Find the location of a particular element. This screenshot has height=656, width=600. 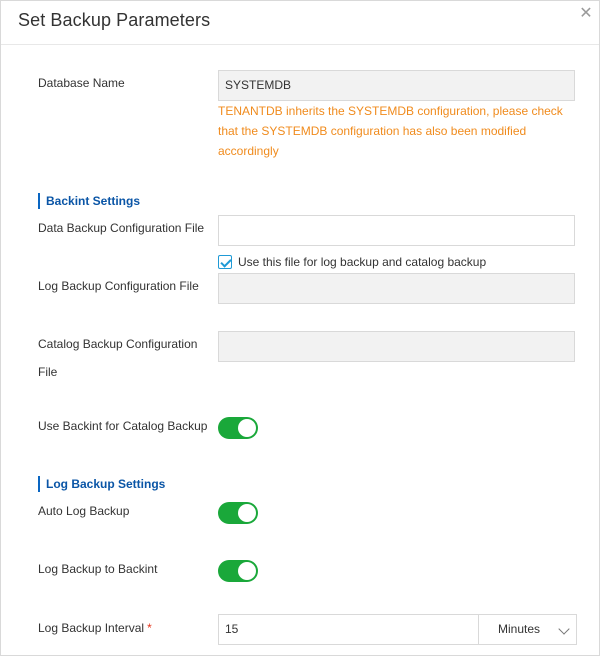

auto-log-backup-label: Auto Log Backup is located at coordinates (84, 511).